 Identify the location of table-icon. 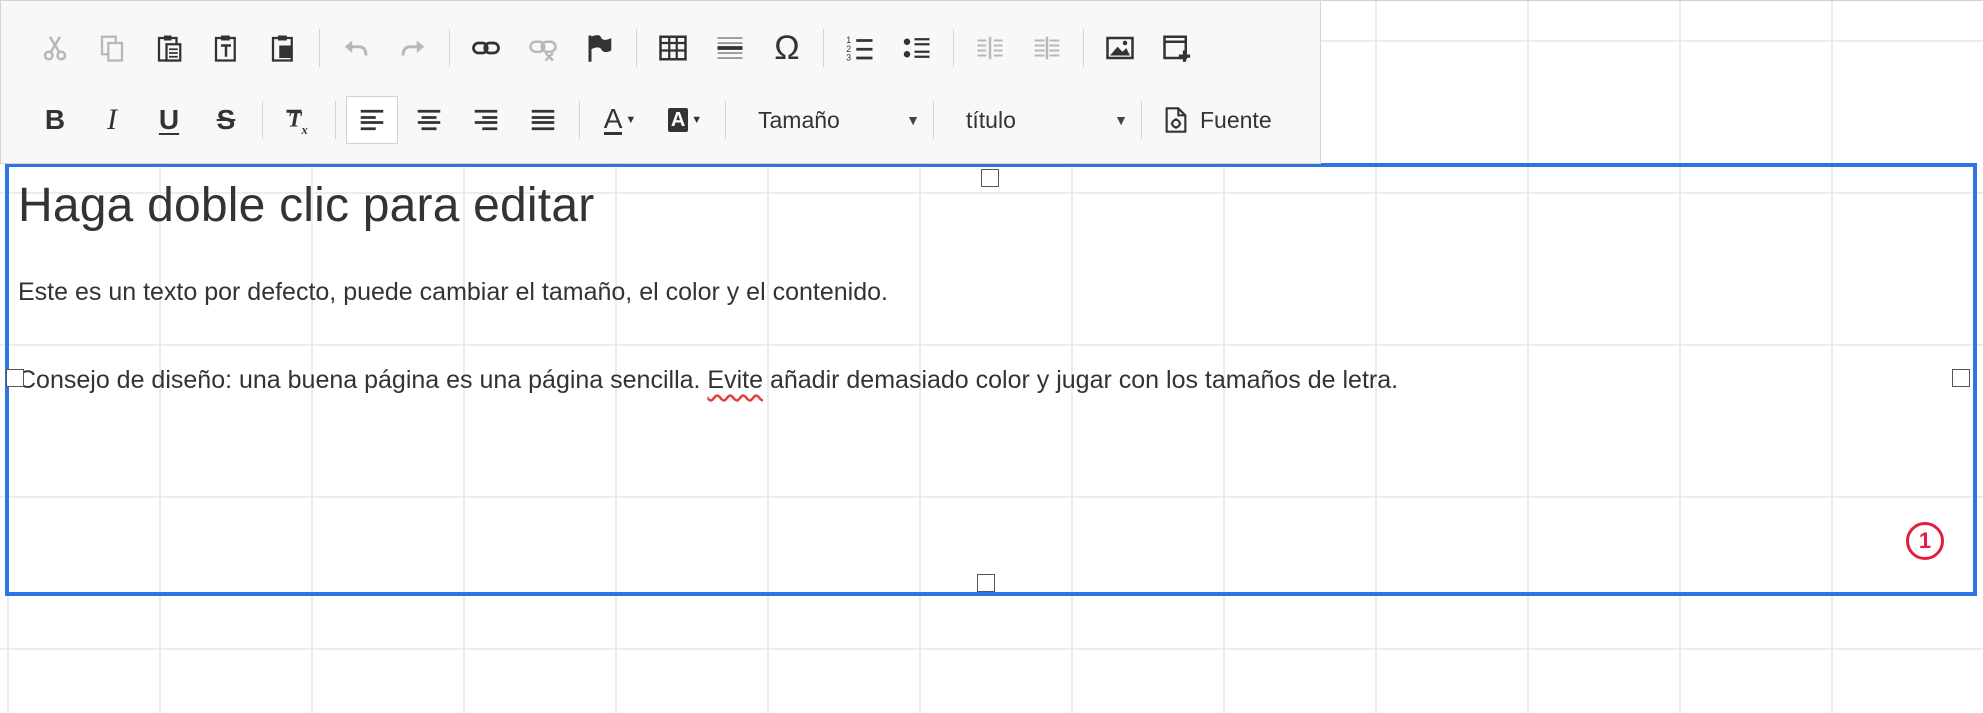
(673, 48).